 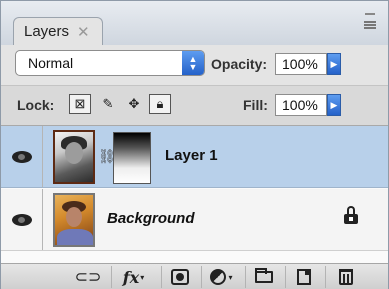 What do you see at coordinates (36, 105) in the screenshot?
I see `lock-label: Lock:` at bounding box center [36, 105].